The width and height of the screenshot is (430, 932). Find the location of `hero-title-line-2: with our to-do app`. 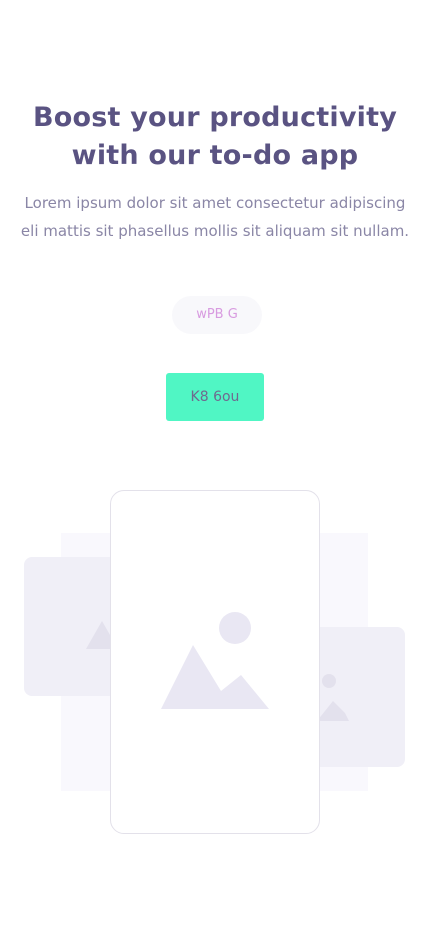

hero-title-line-2: with our to-do app is located at coordinates (215, 155).